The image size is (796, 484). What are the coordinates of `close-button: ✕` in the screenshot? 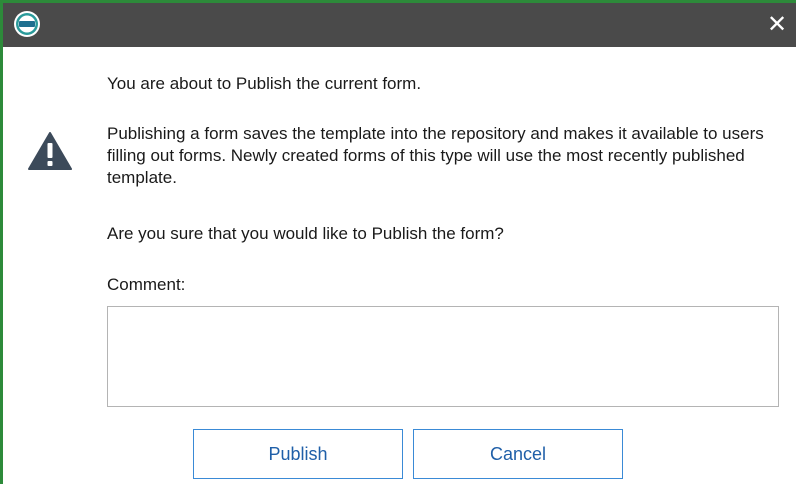 It's located at (777, 25).